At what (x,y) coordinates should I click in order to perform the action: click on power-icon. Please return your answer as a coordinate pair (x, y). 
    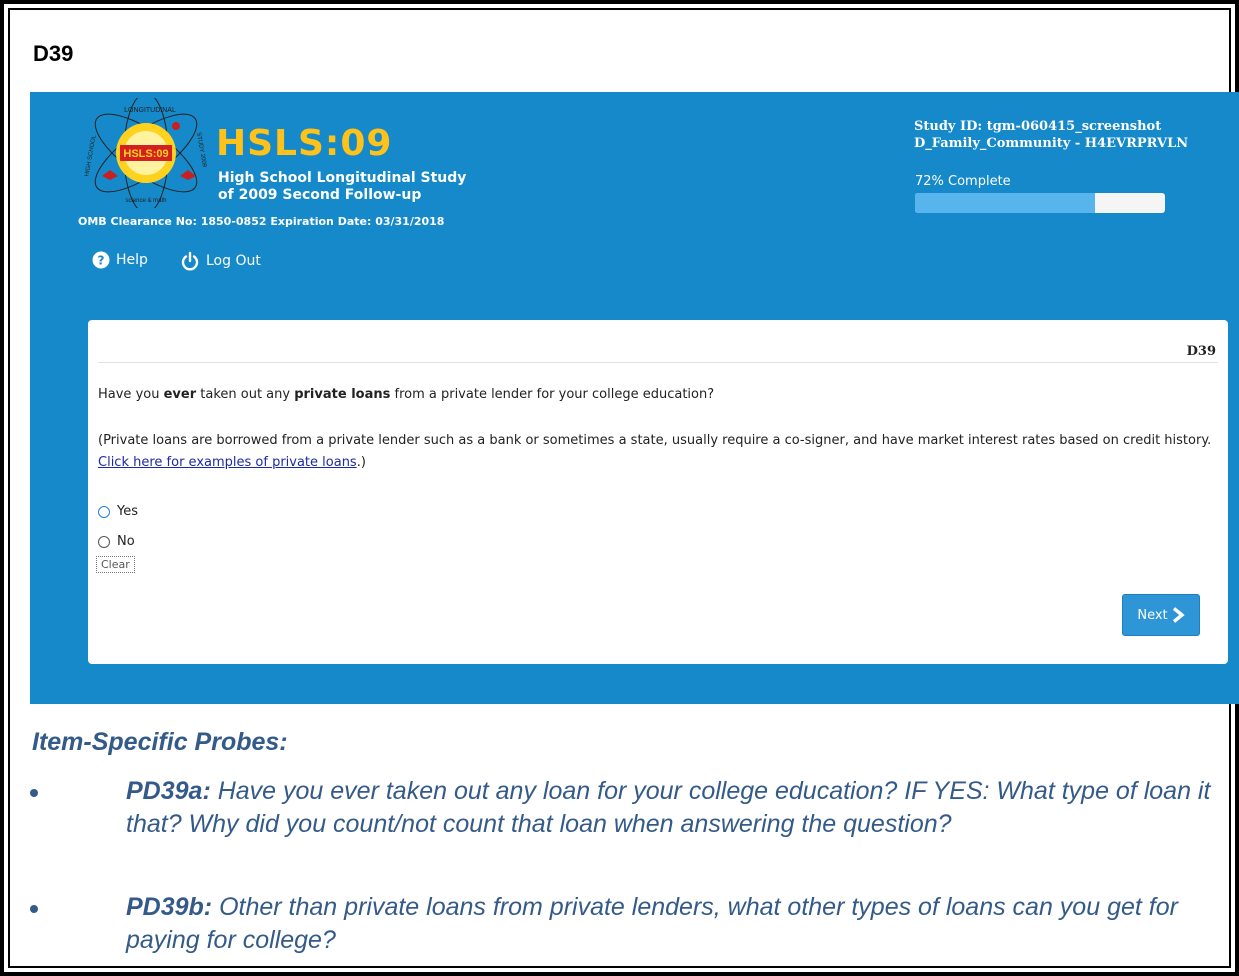
    Looking at the image, I should click on (190, 261).